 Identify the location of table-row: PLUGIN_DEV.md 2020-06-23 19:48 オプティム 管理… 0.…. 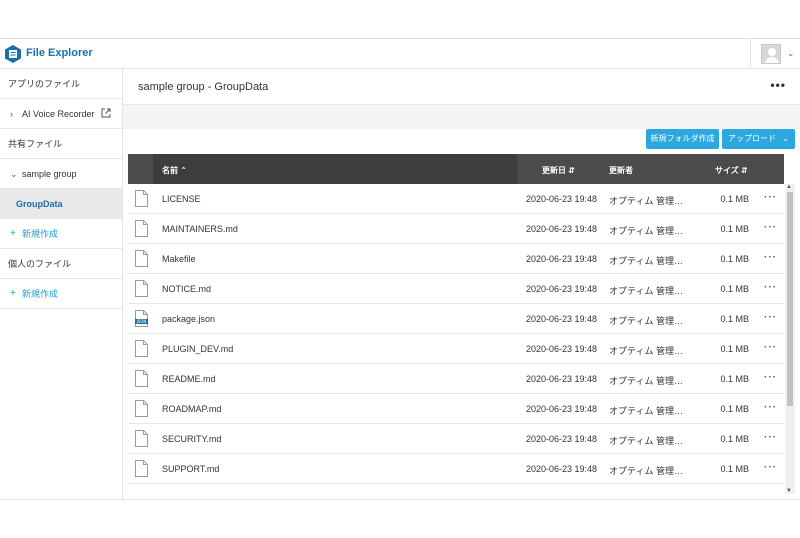
(456, 349).